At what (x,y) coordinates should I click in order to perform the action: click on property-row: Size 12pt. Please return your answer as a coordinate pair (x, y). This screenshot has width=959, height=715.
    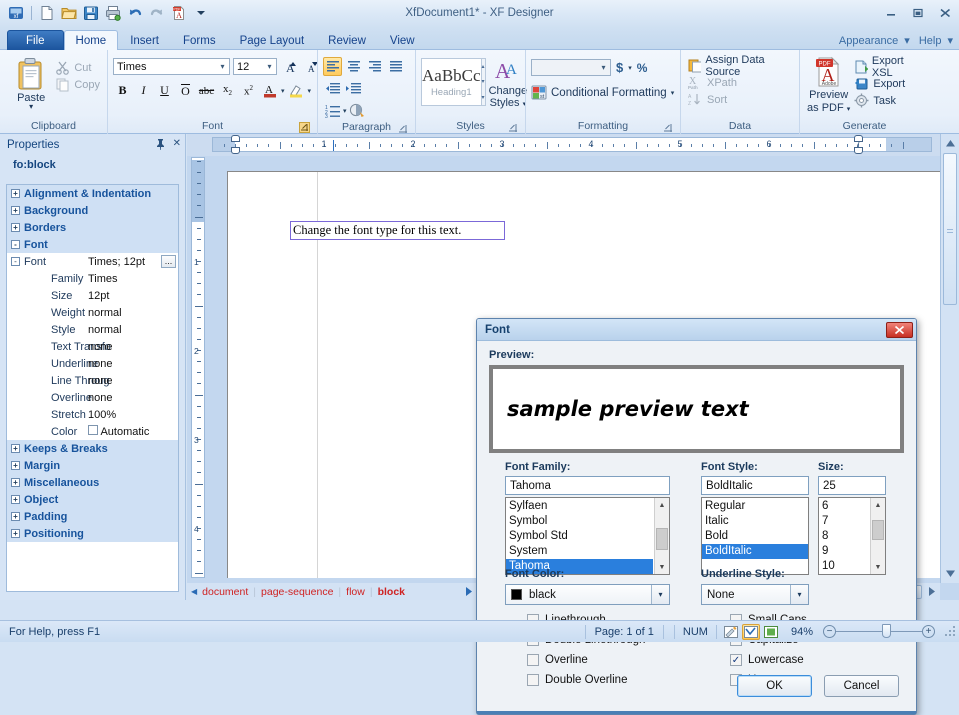
    Looking at the image, I should click on (92, 295).